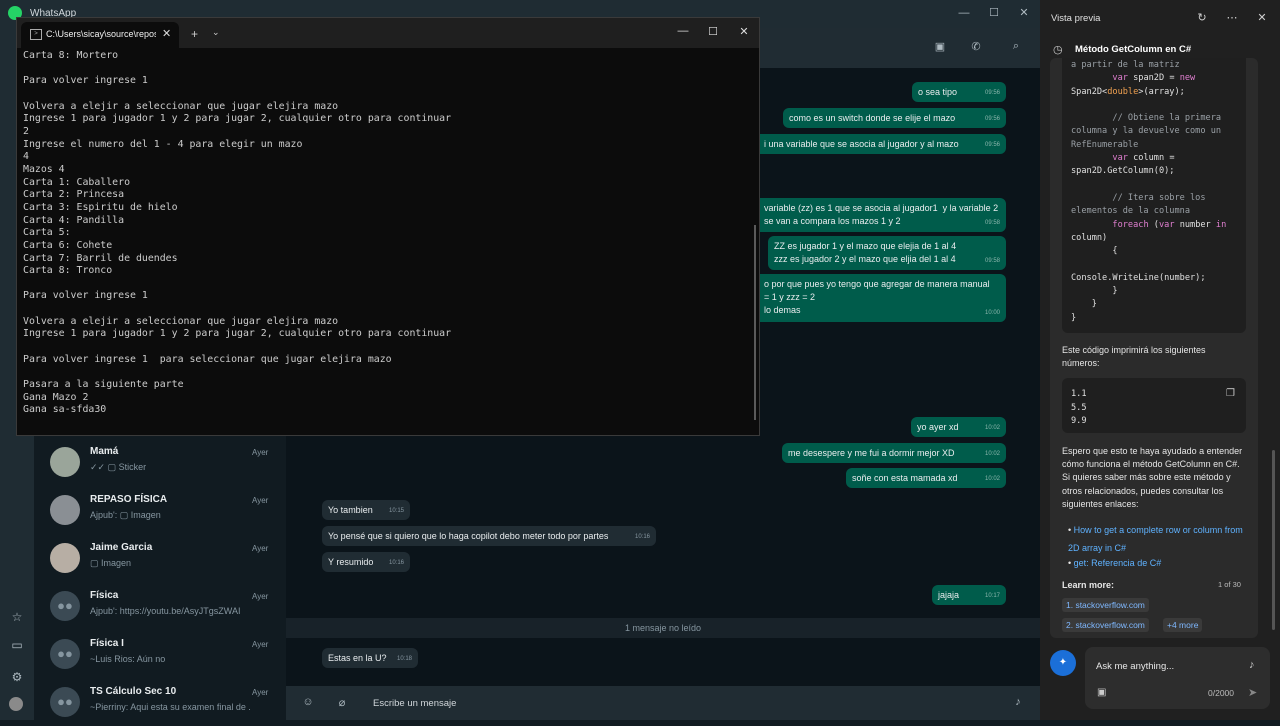 The width and height of the screenshot is (1280, 726). Describe the element at coordinates (1016, 48) in the screenshot. I see `search-icon: ⌕` at that location.